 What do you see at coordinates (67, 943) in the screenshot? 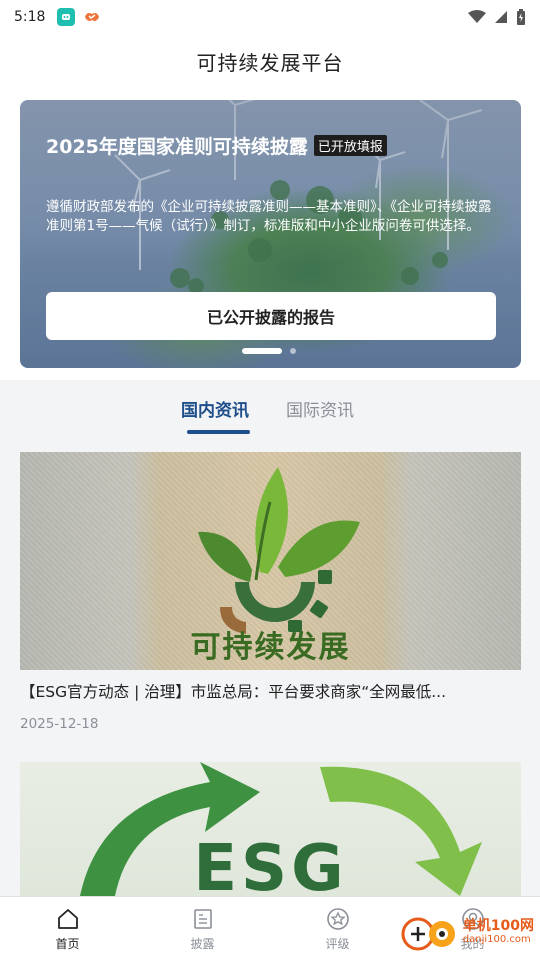
I see `nav-home-label: 首页` at bounding box center [67, 943].